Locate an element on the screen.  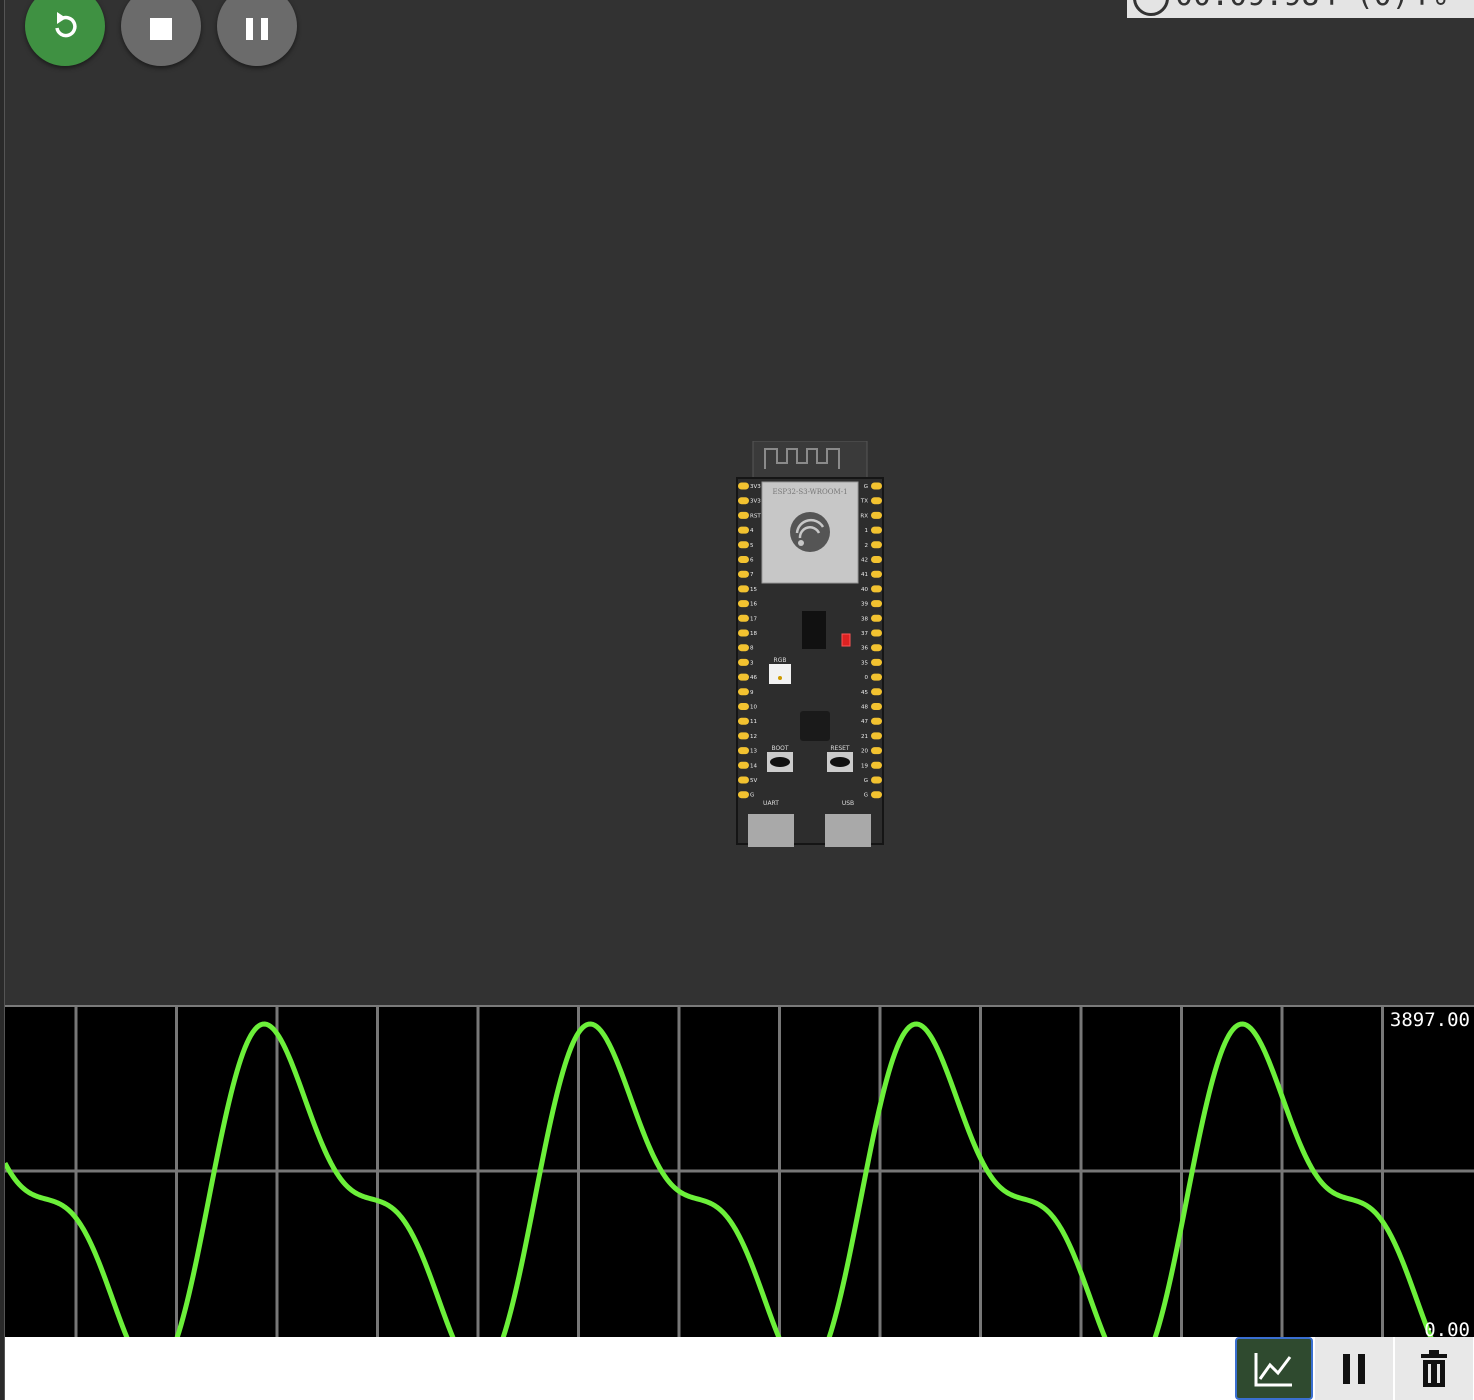
pin-label: 13 is located at coordinates (753, 752).